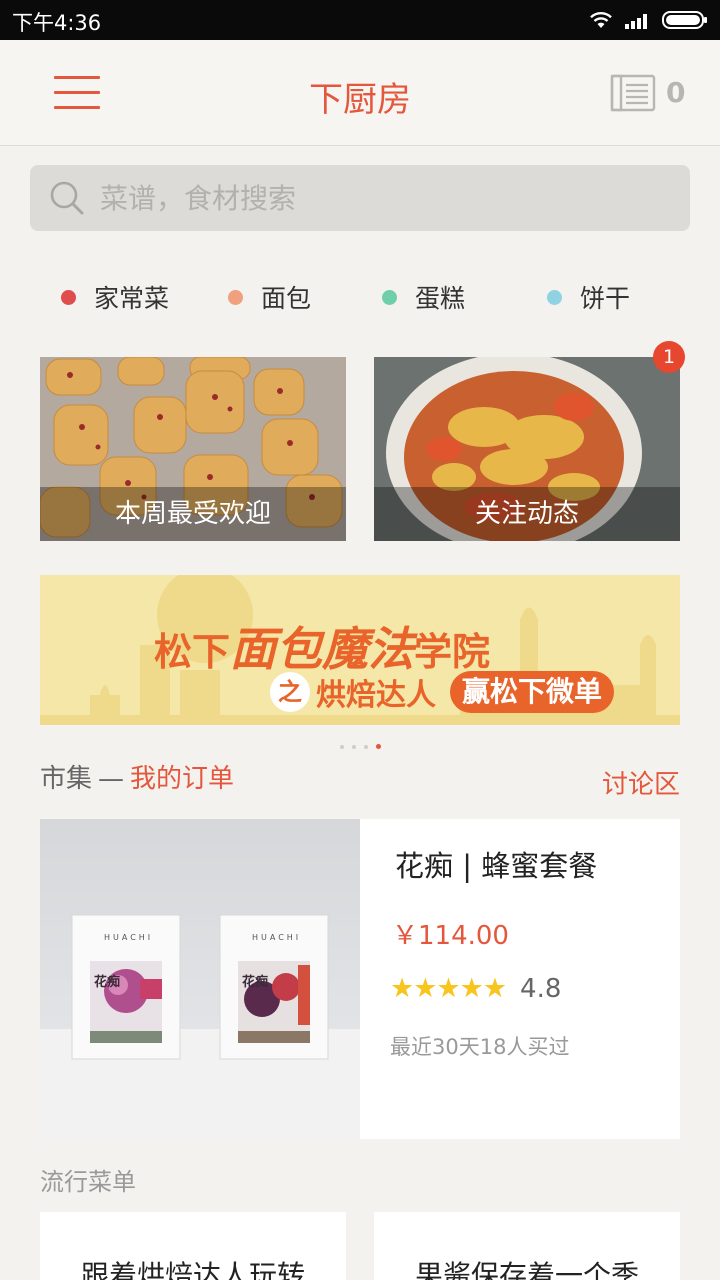  I want to click on category-label: 家常菜, so click(132, 298).